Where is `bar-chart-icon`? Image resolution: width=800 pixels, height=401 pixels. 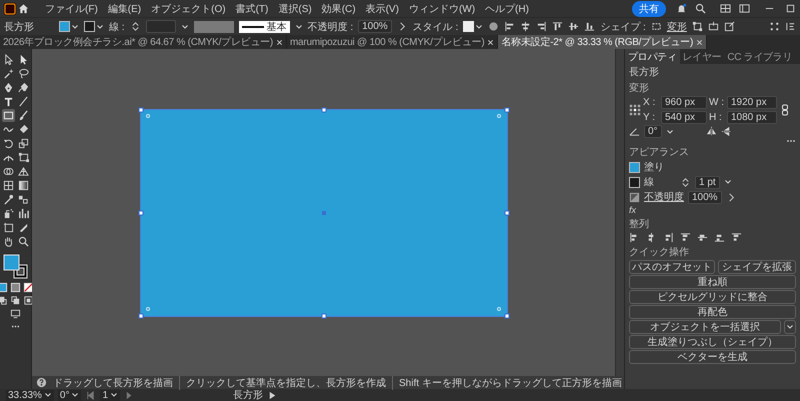 bar-chart-icon is located at coordinates (23, 213).